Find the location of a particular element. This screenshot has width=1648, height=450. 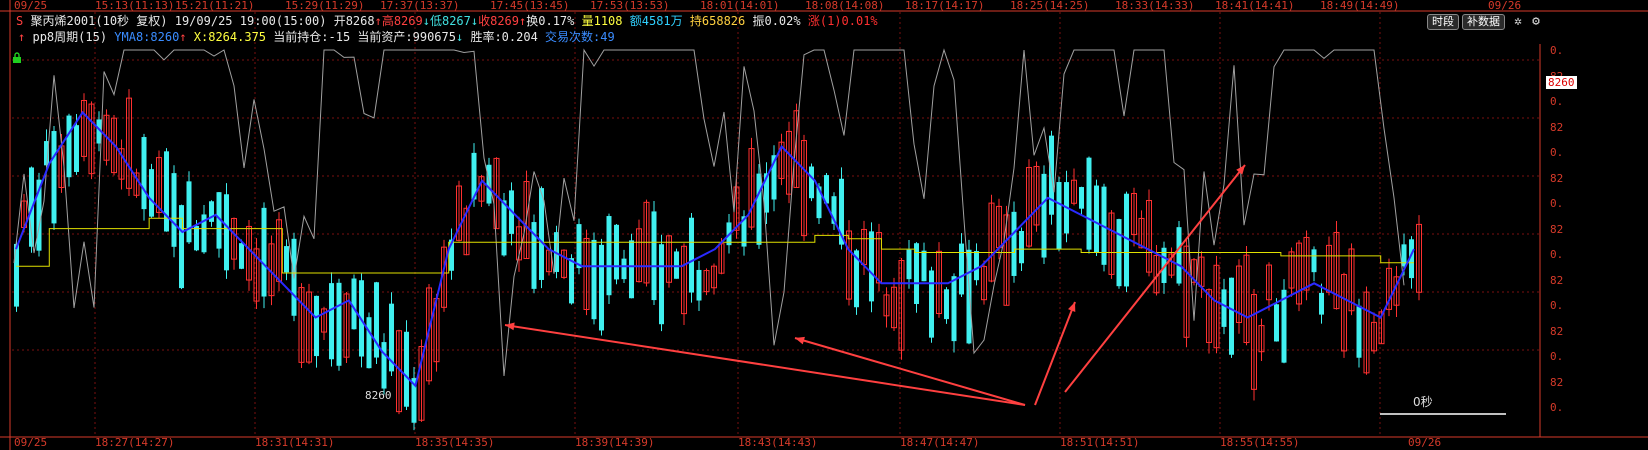

lock-icon is located at coordinates (17, 57).